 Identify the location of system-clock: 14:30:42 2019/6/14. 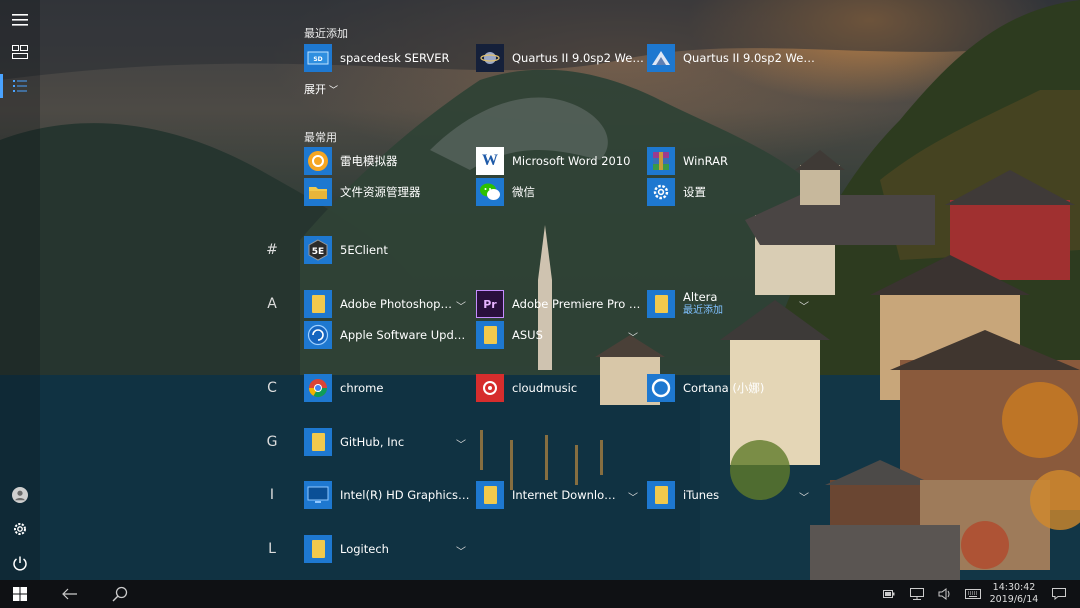
(1014, 594).